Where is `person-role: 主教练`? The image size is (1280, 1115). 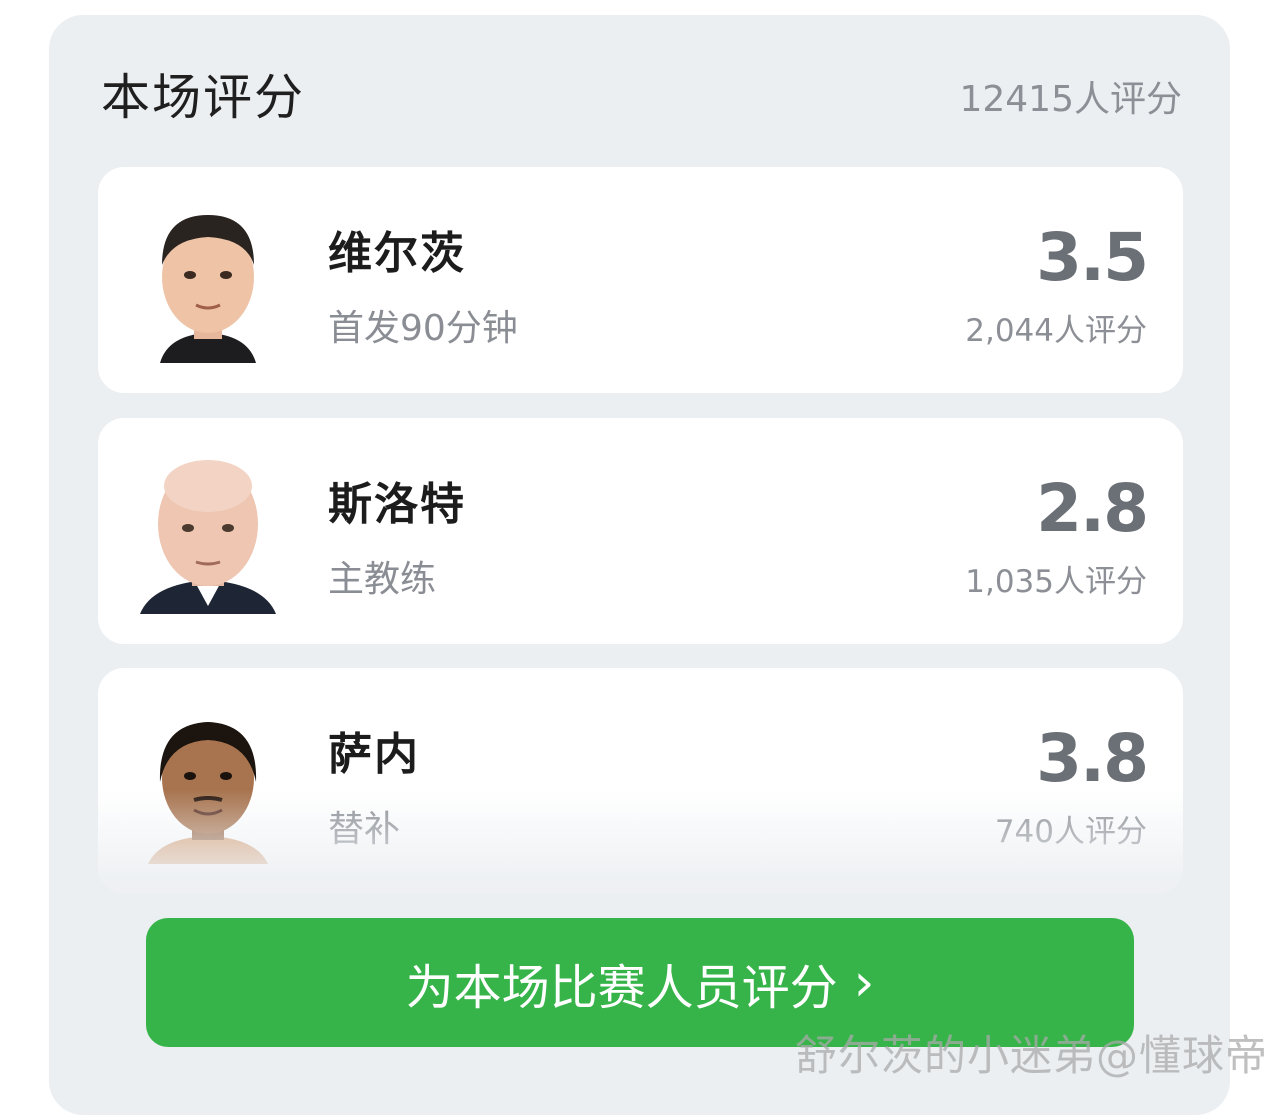 person-role: 主教练 is located at coordinates (382, 579).